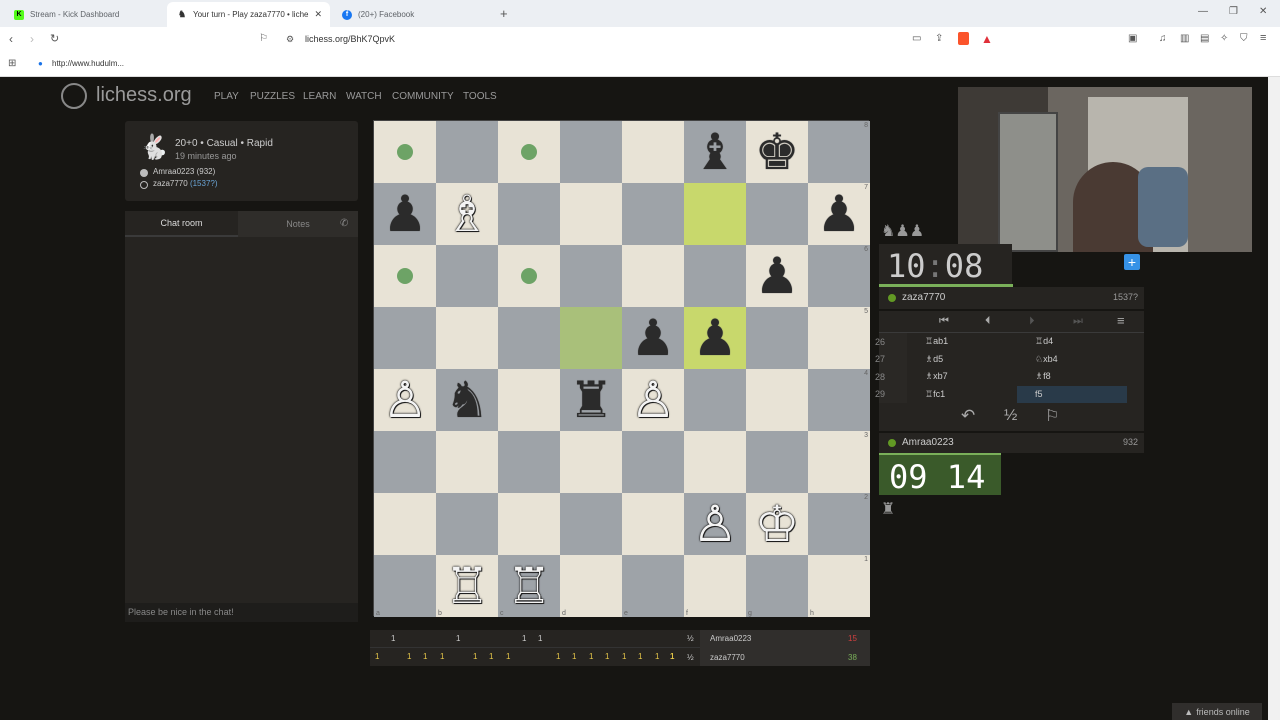 The height and width of the screenshot is (720, 1280). Describe the element at coordinates (653, 462) in the screenshot. I see `square-e3` at that location.